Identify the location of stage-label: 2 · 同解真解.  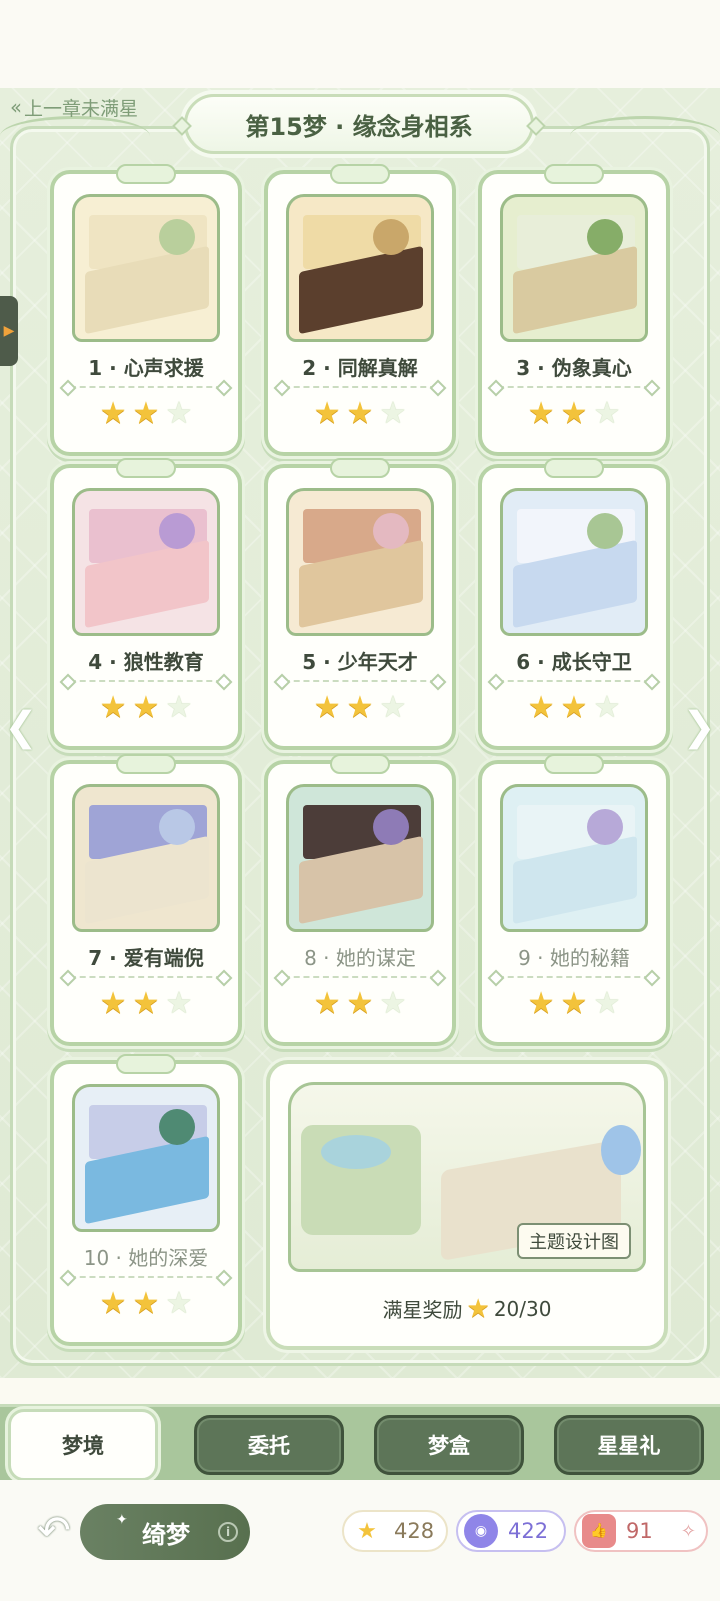
(360, 368).